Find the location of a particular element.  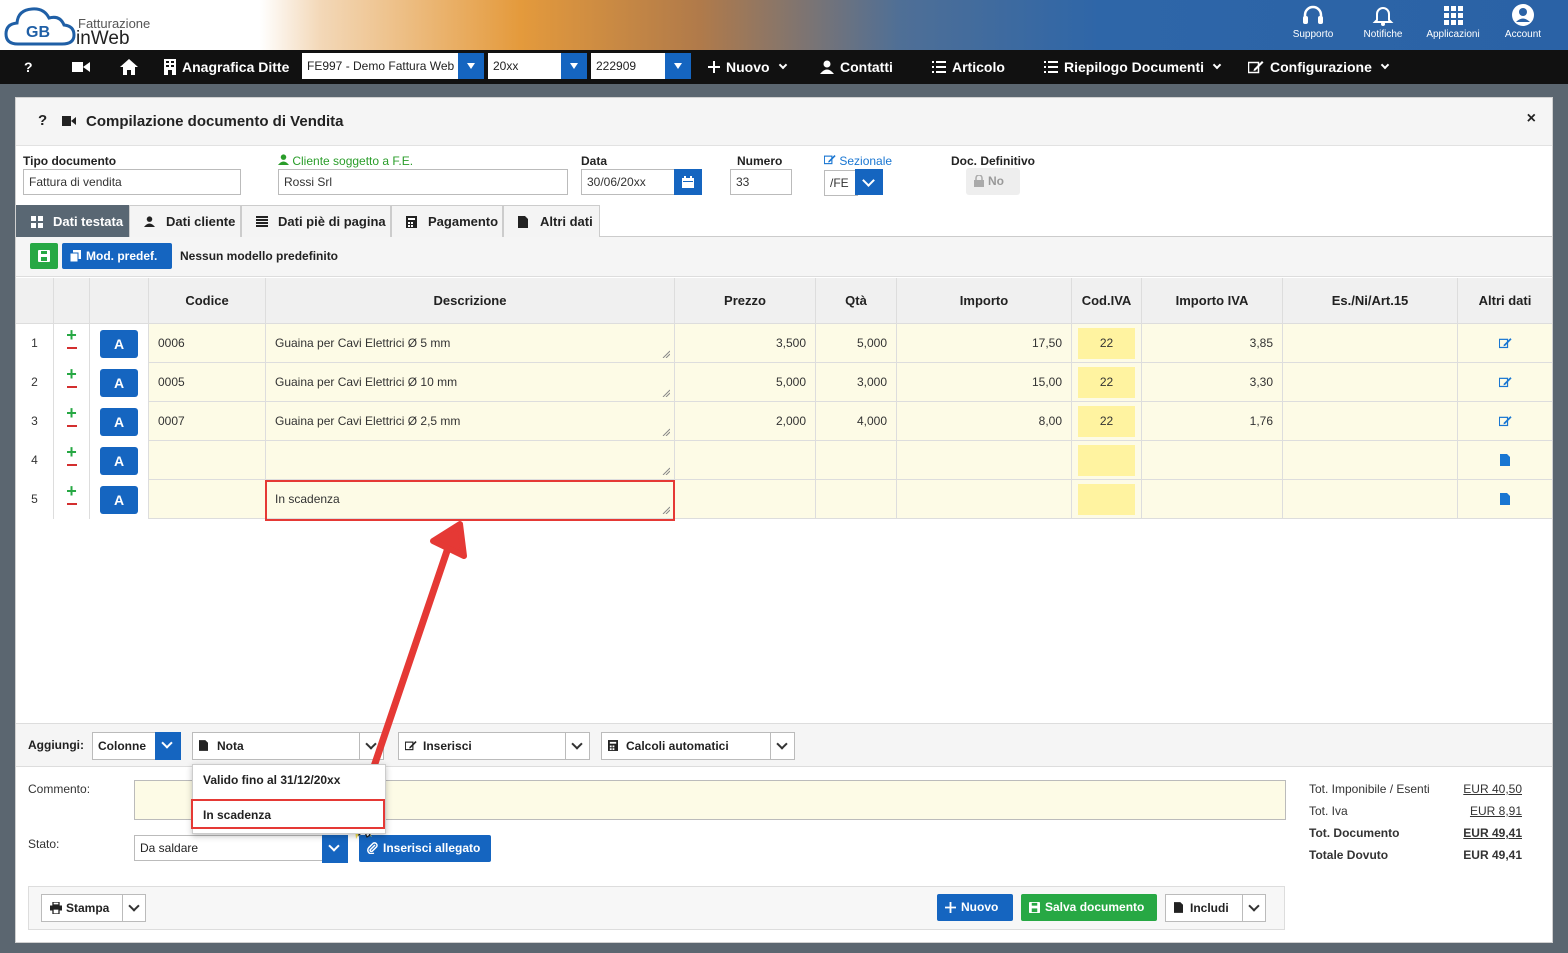

menu-highlight-box is located at coordinates (288, 814).